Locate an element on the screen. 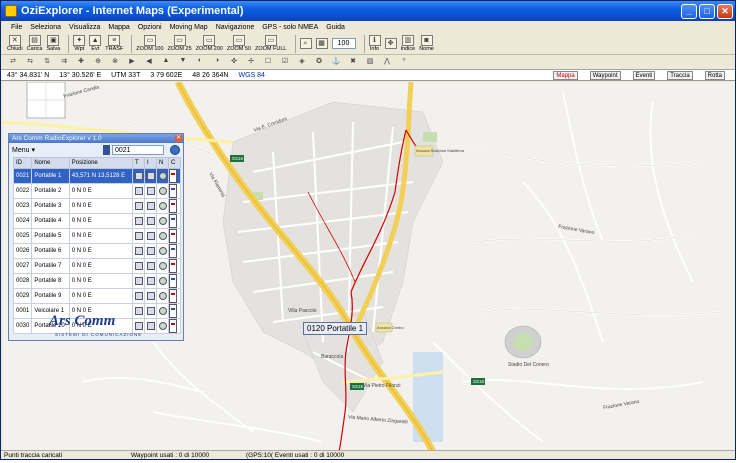 This screenshot has height=463, width=740. column-header: I is located at coordinates (150, 163).